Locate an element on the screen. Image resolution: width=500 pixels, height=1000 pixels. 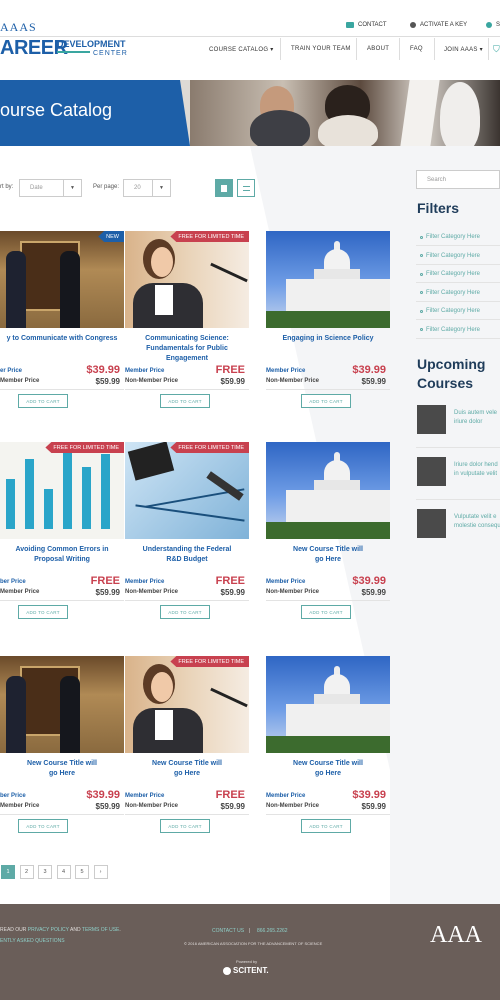
contact-us-link: CONTACT US is located at coordinates (228, 931).